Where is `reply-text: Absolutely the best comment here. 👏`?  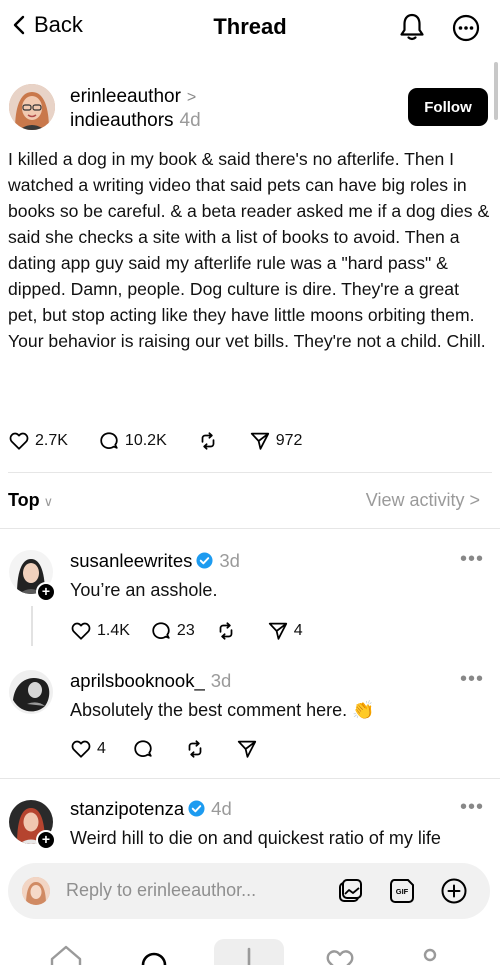 reply-text: Absolutely the best comment here. 👏 is located at coordinates (222, 710).